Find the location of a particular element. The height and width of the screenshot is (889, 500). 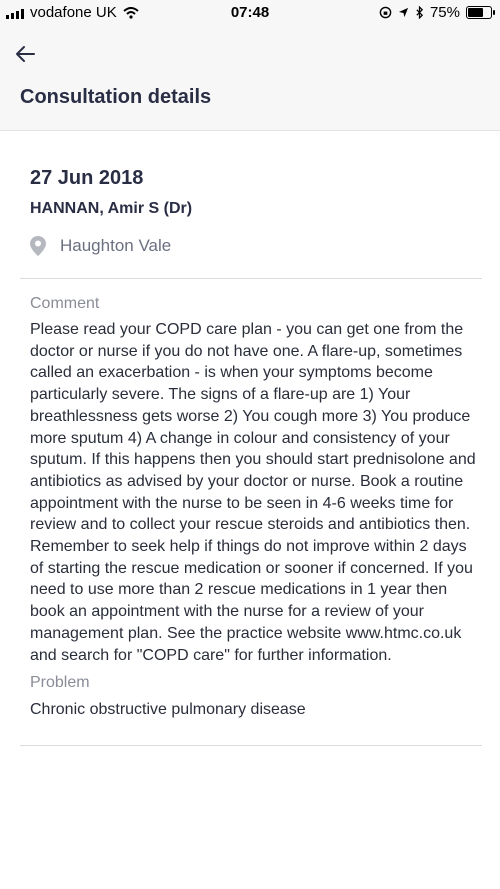

status-right: 75% is located at coordinates (437, 12).